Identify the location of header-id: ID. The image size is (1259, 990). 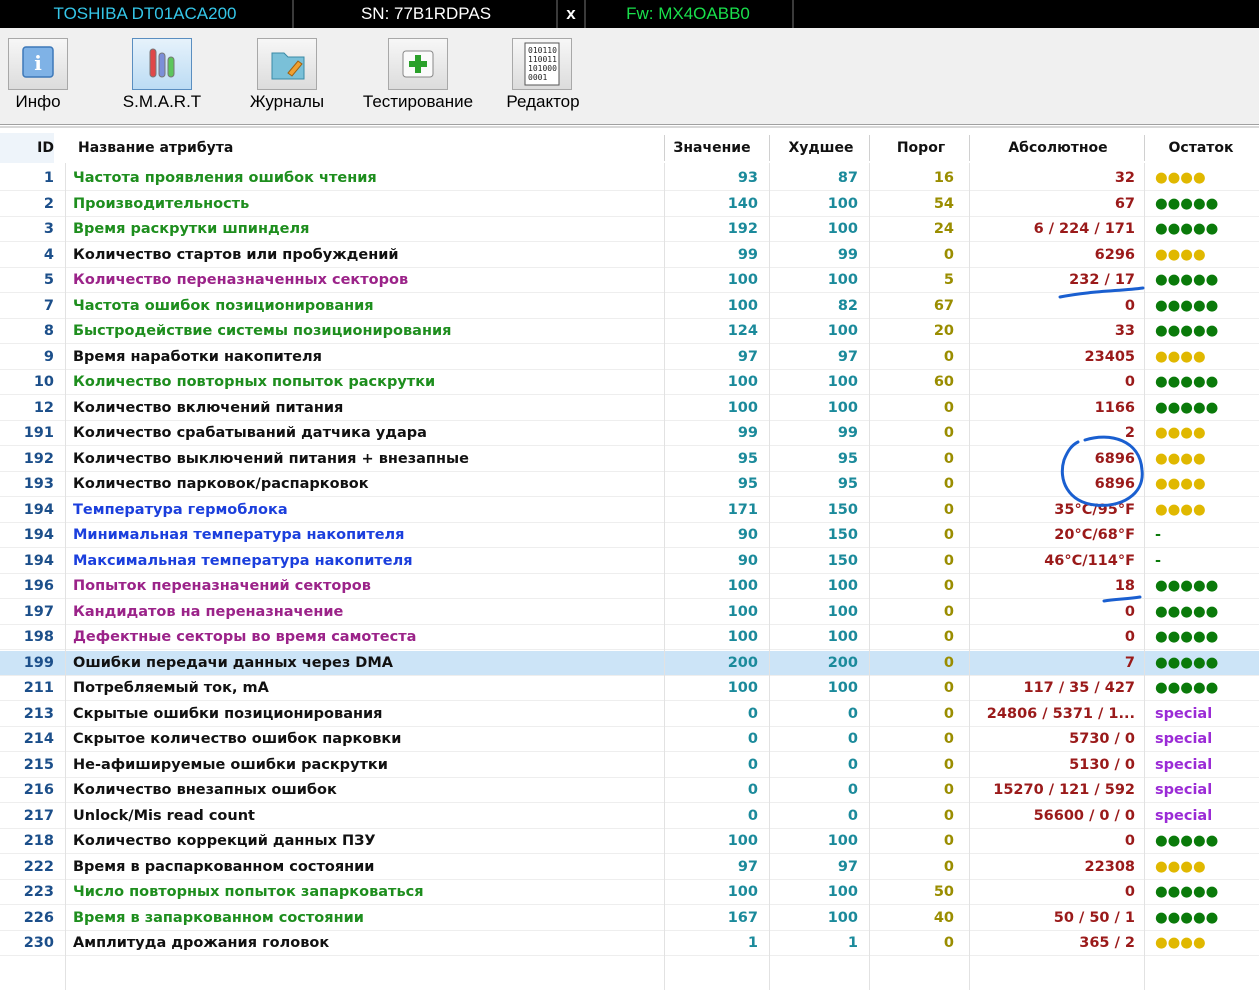
(27, 148).